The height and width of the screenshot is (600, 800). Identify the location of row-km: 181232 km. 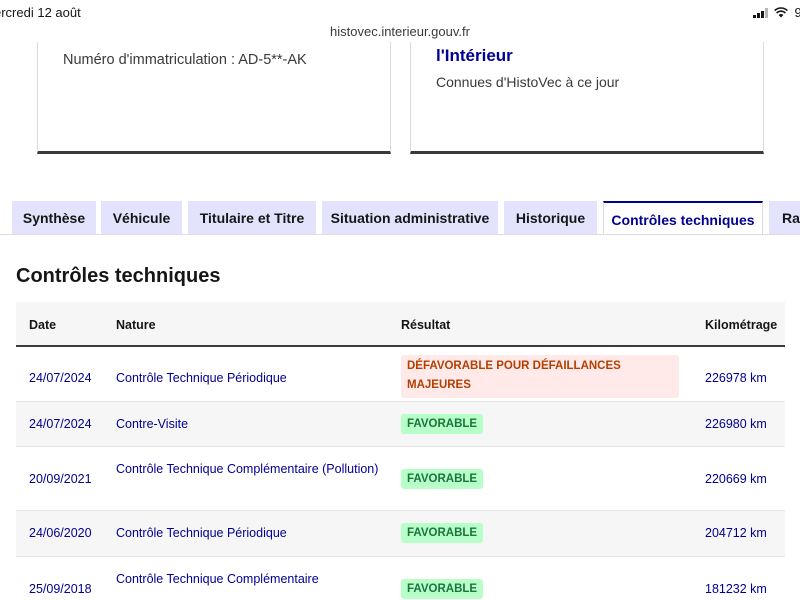
(736, 589).